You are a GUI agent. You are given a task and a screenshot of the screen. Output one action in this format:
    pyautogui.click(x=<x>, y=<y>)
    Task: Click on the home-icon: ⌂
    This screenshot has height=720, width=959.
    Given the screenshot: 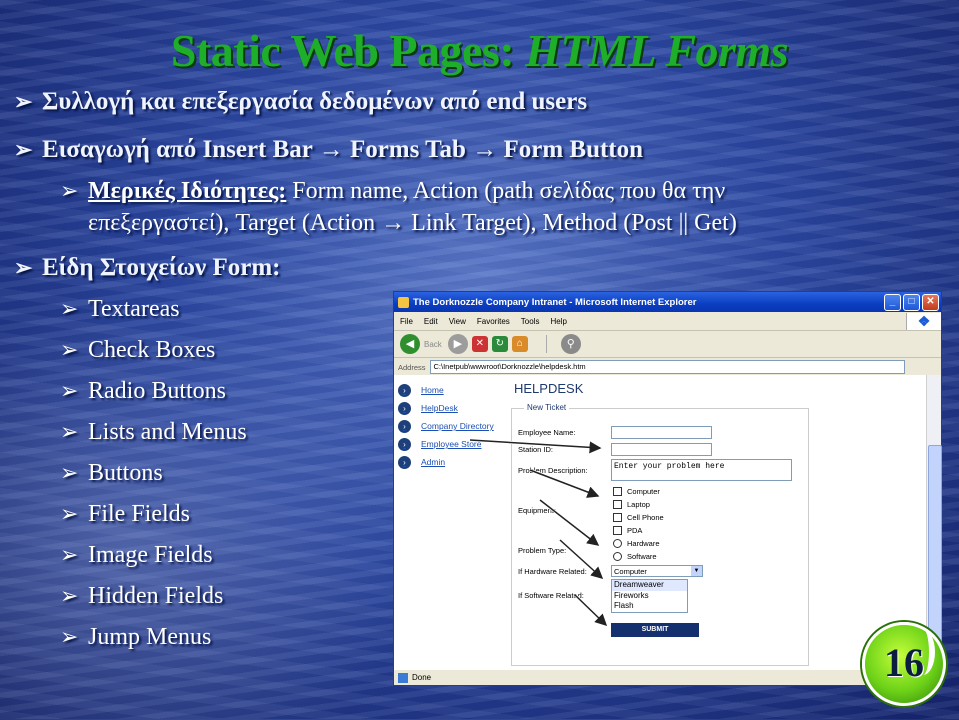 What is the action you would take?
    pyautogui.click(x=519, y=344)
    